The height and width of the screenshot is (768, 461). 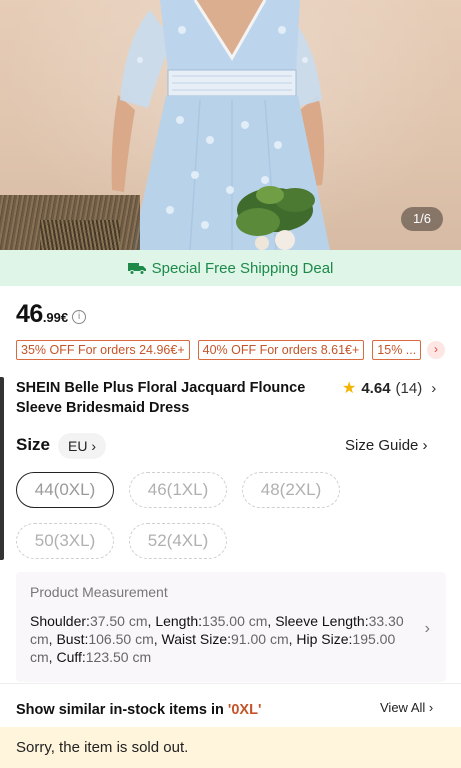 I want to click on rating-score: 4.64, so click(x=376, y=388).